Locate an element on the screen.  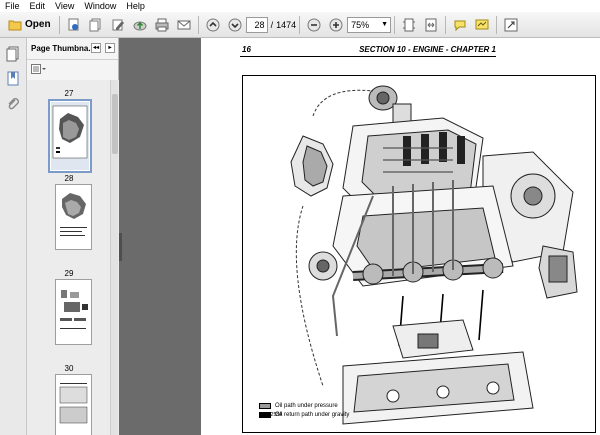
page-thumbnails-button is located at coordinates (13, 55).